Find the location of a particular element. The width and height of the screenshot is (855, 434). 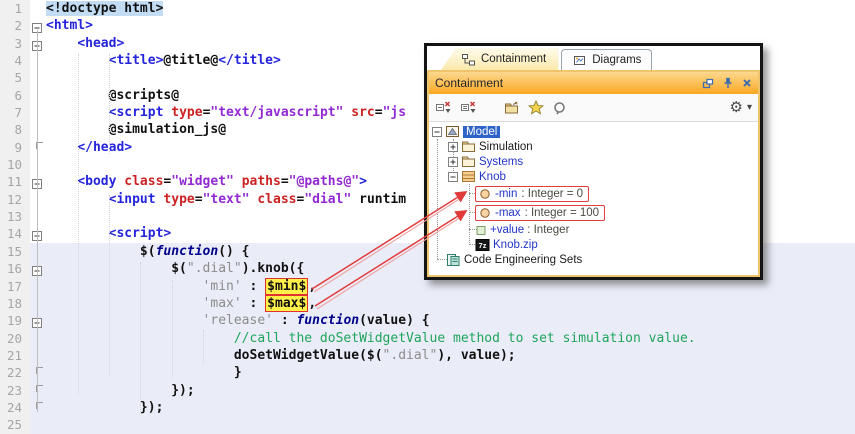

collapse-all-icon is located at coordinates (443, 107).